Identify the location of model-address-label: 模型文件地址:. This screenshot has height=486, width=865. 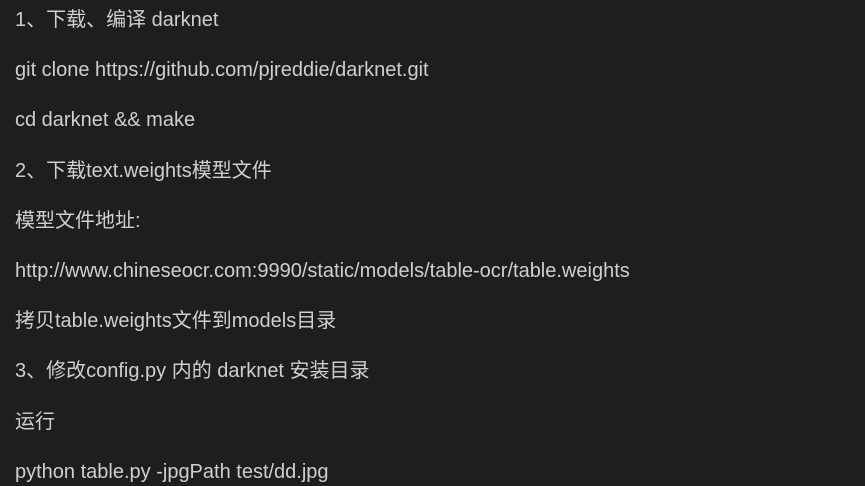
(78, 220).